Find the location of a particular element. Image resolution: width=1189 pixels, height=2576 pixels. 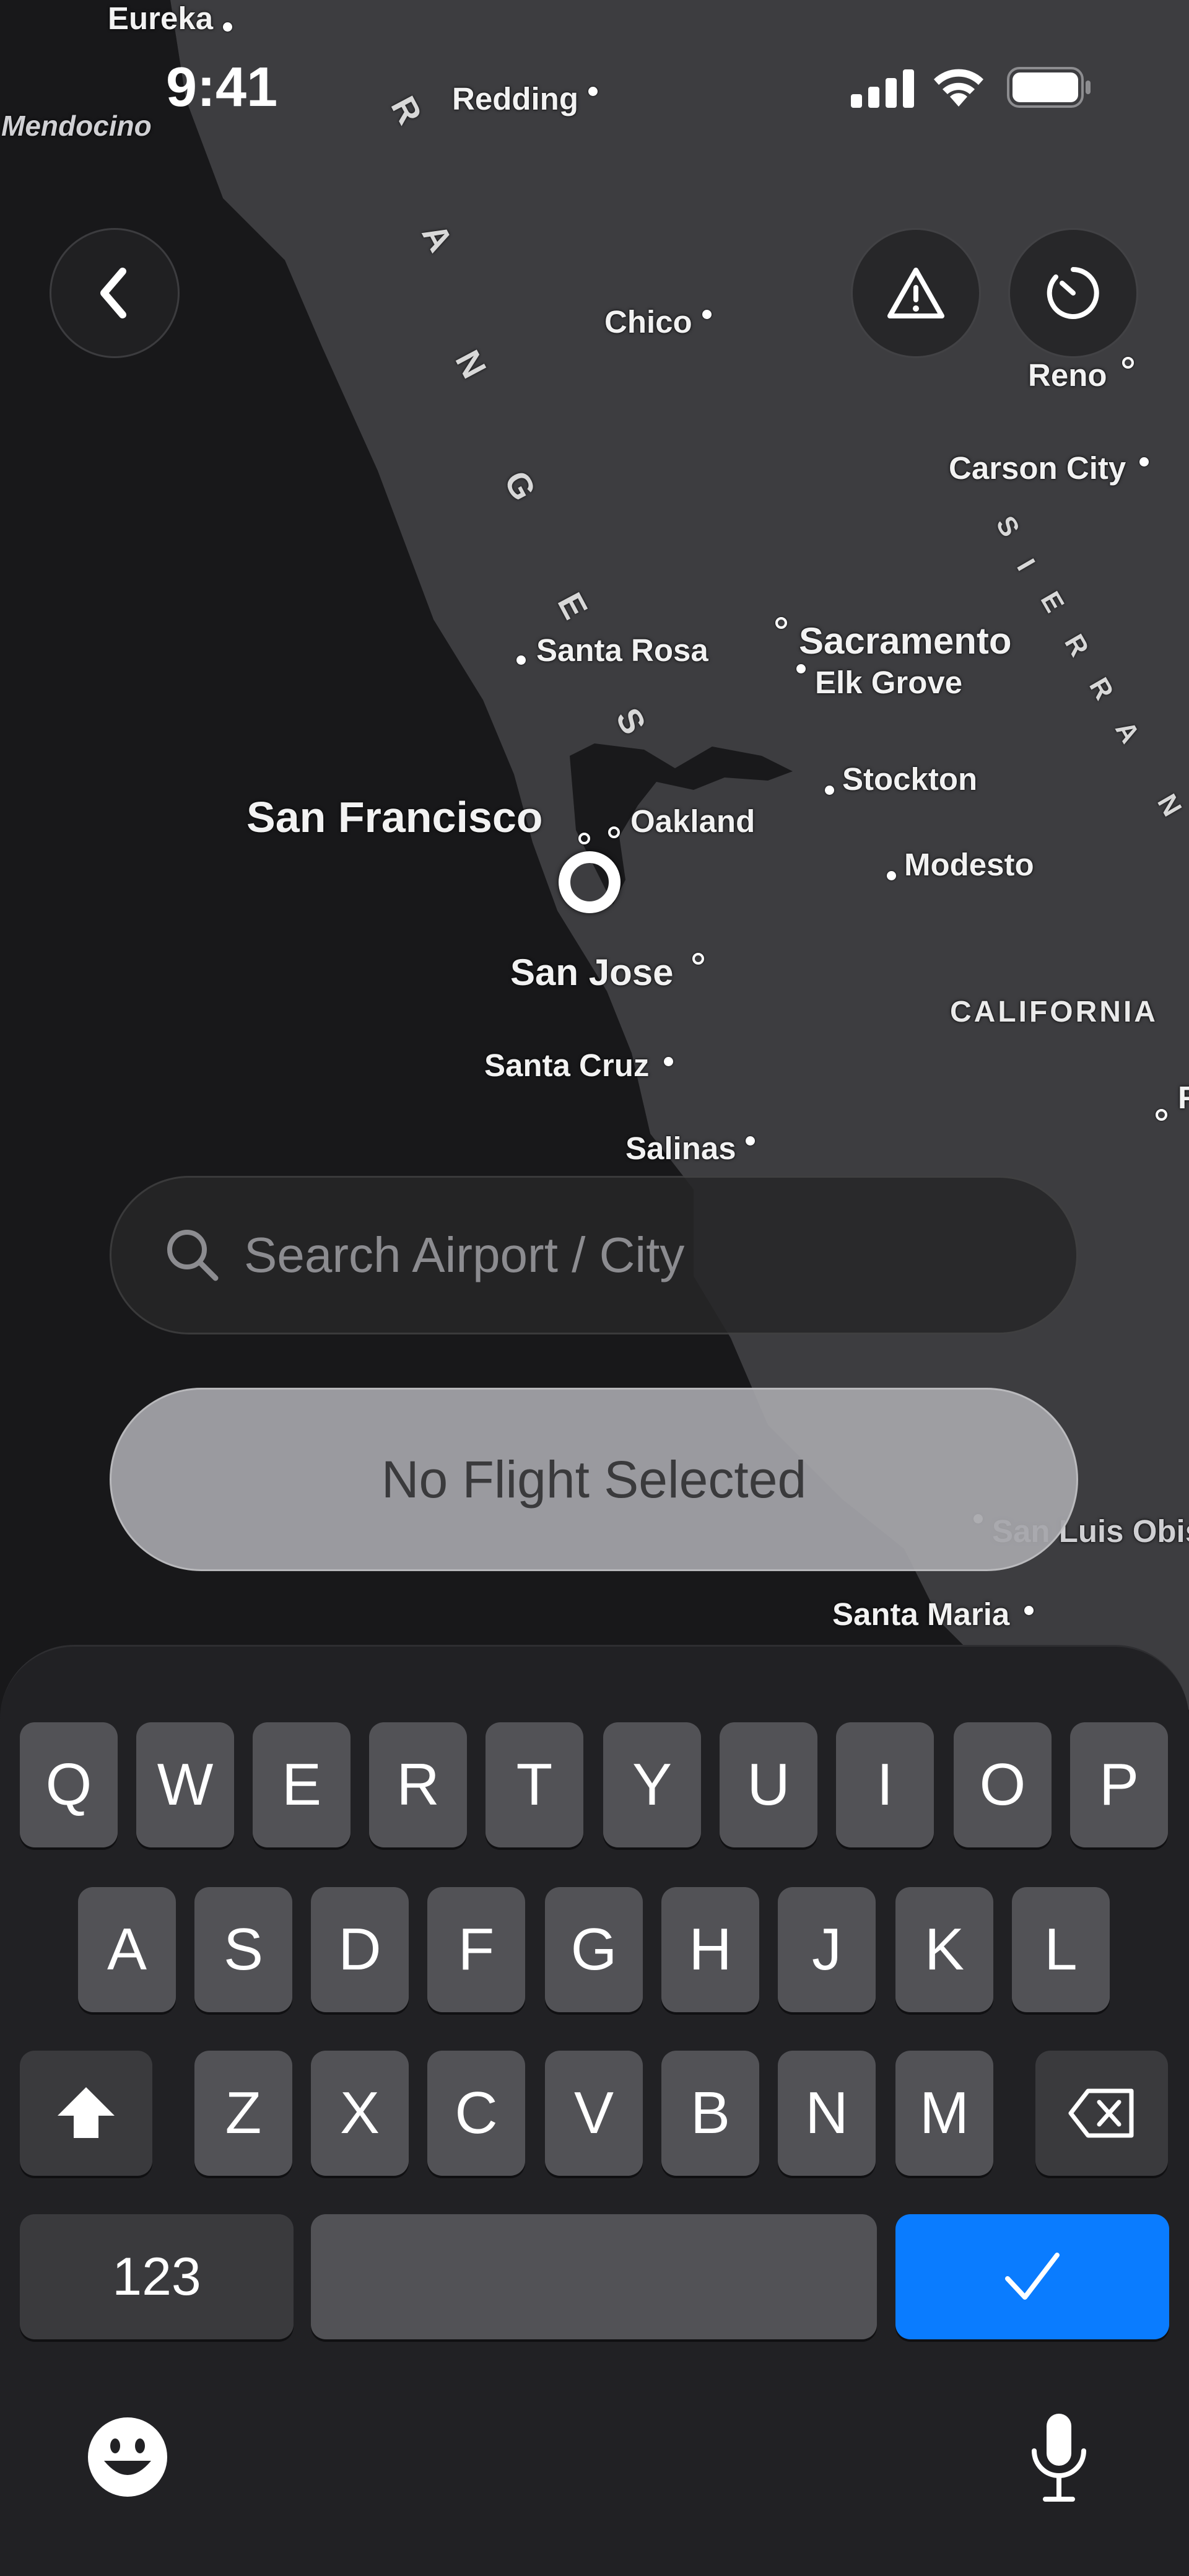

warning-triangle-icon is located at coordinates (915, 293).